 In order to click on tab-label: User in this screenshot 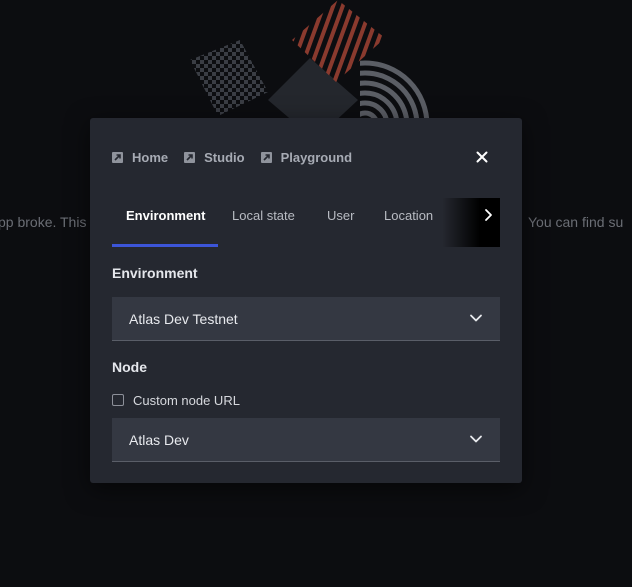, I will do `click(341, 215)`.